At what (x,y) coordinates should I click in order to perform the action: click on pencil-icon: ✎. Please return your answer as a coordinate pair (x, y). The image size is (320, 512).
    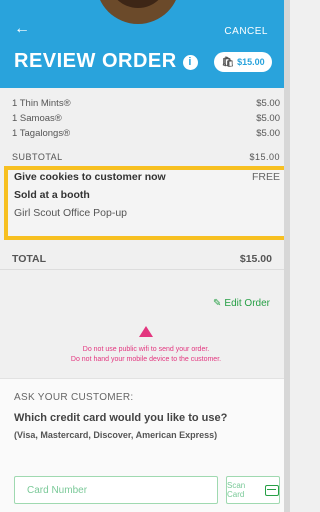
    Looking at the image, I should click on (217, 303).